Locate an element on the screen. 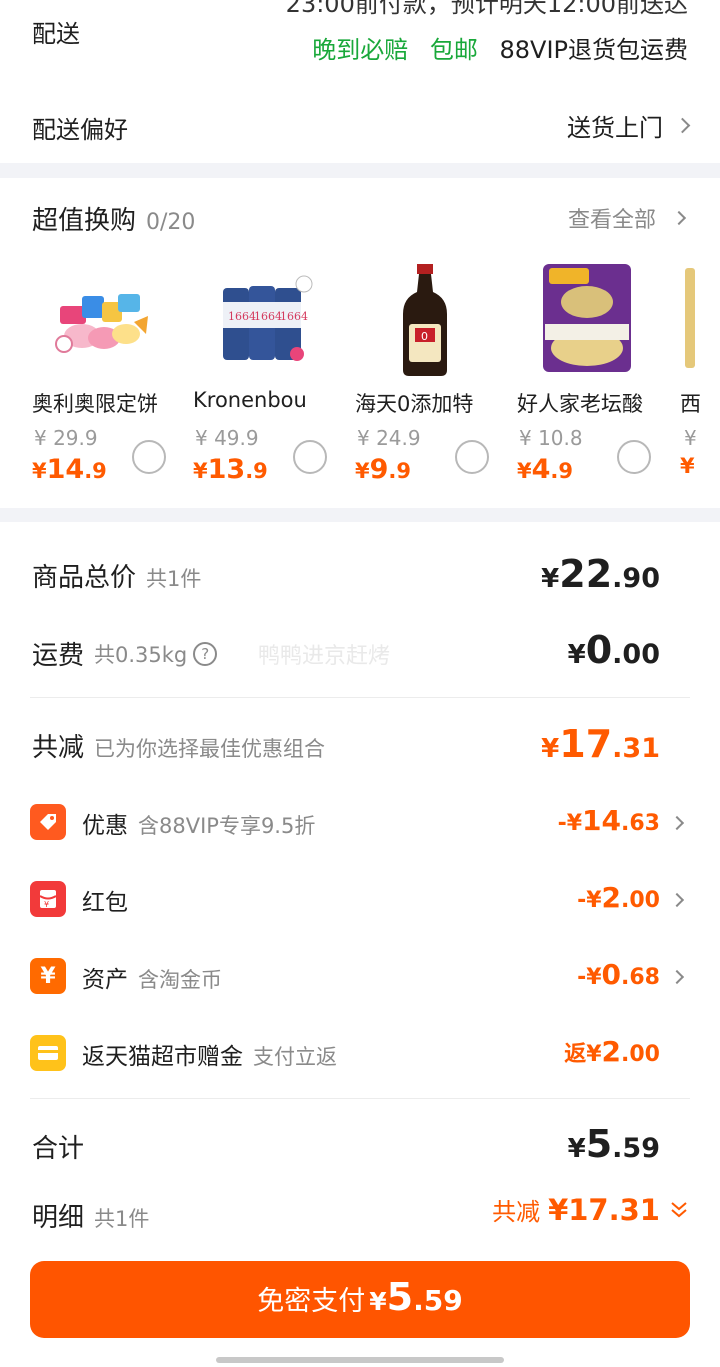 The width and height of the screenshot is (720, 1367). product-name: Kronenbou is located at coordinates (250, 400).